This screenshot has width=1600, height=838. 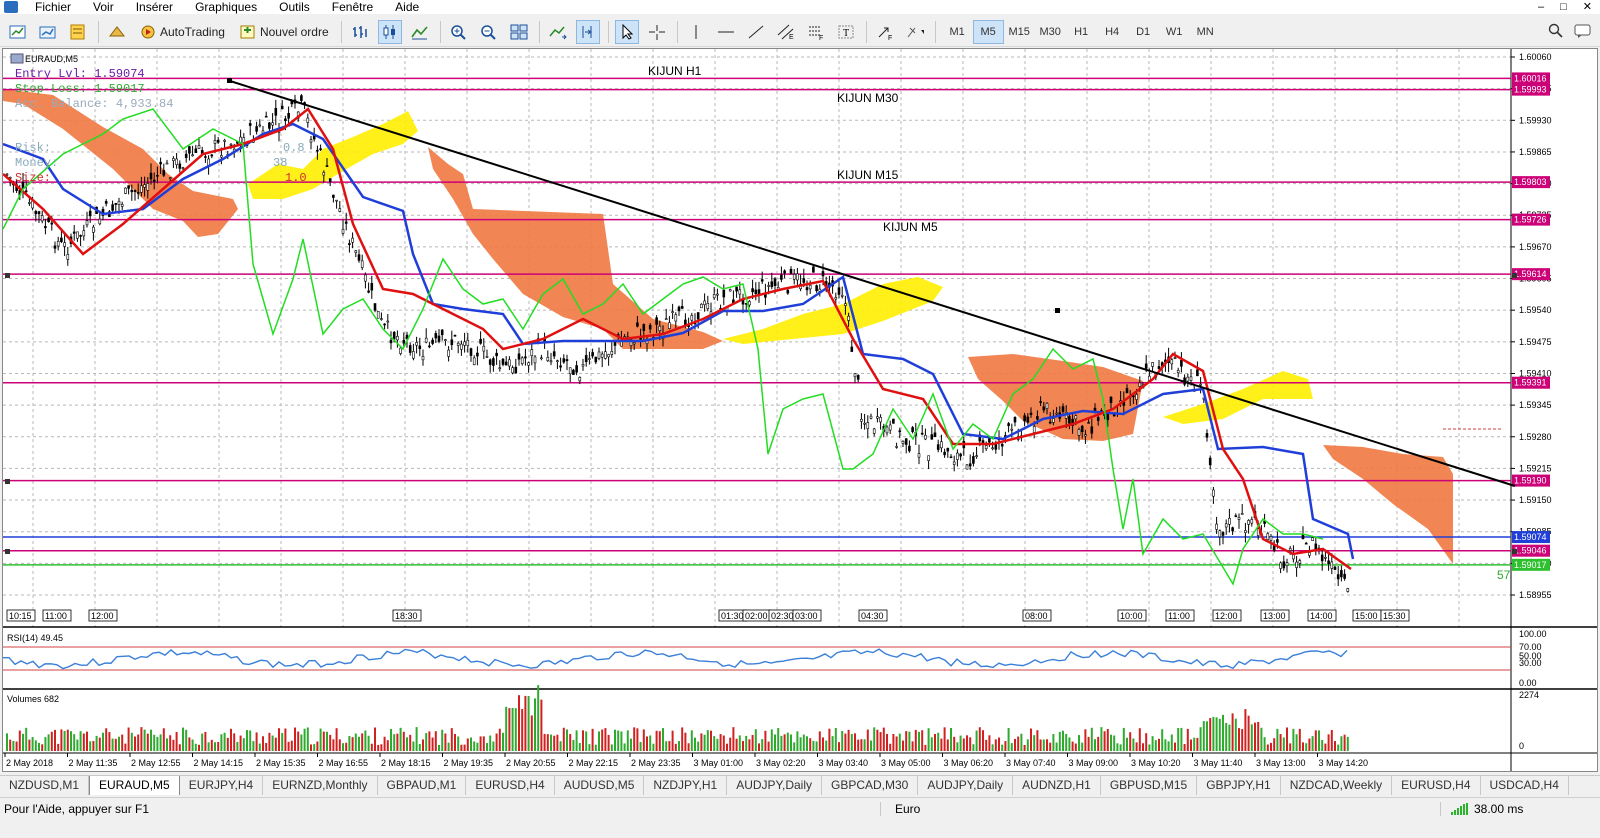 What do you see at coordinates (1205, 32) in the screenshot?
I see `timeframe-mn-button: MN` at bounding box center [1205, 32].